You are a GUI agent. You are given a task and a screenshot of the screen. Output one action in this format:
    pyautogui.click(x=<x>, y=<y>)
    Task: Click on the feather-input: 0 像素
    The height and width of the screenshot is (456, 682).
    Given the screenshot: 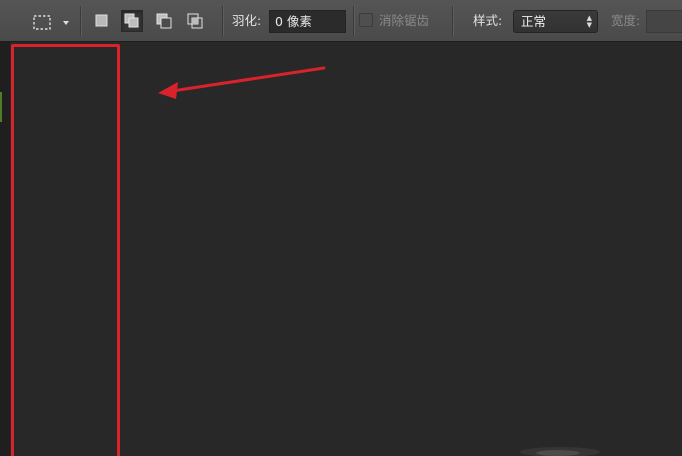 What is the action you would take?
    pyautogui.click(x=307, y=21)
    